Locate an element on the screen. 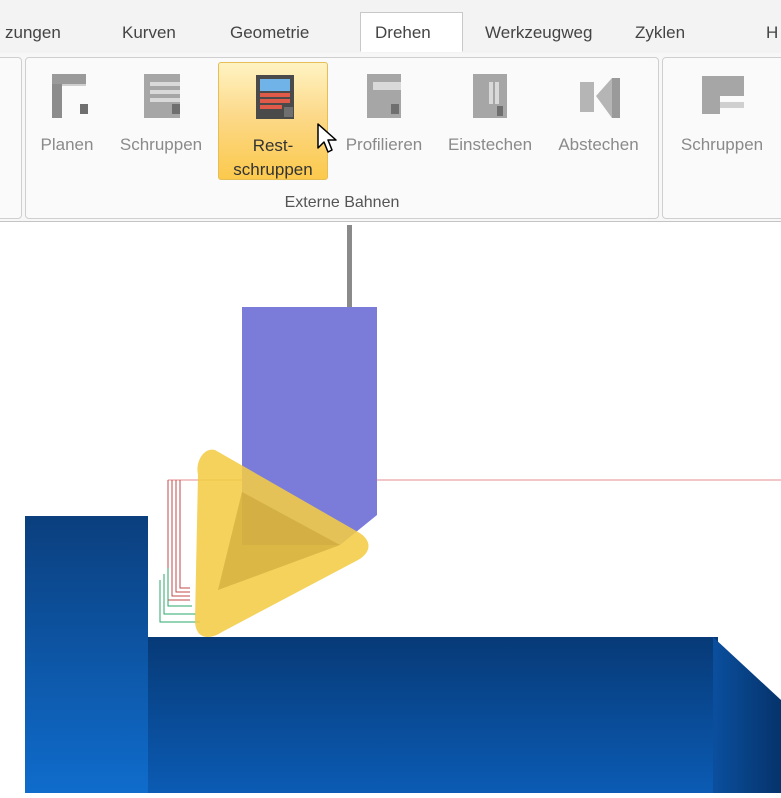 Image resolution: width=781 pixels, height=798 pixels. tab-zyklen: Zyklen is located at coordinates (660, 33).